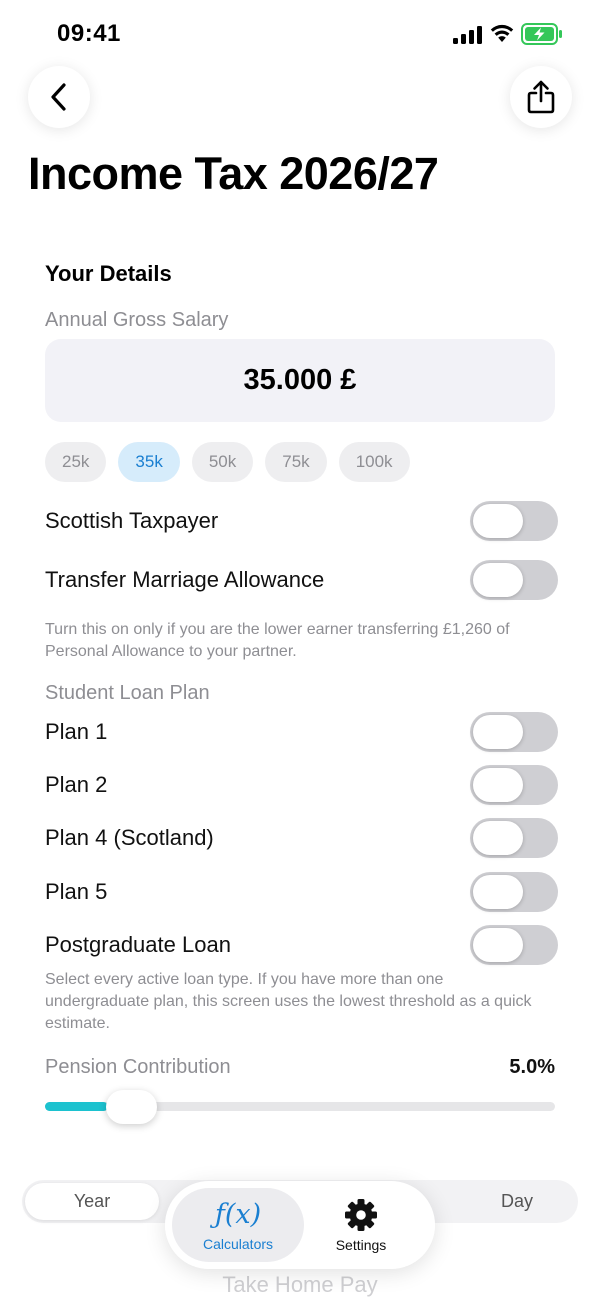 The height and width of the screenshot is (1298, 600). Describe the element at coordinates (89, 33) in the screenshot. I see `status-time: 09:41` at that location.